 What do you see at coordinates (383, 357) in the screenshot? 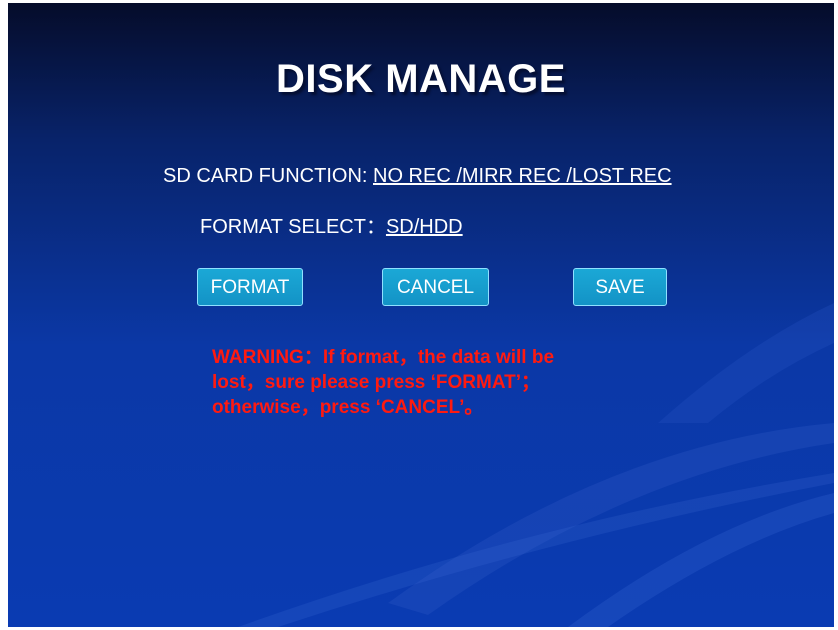
I see `warning-line-1: WARNING：If format，the data will be` at bounding box center [383, 357].